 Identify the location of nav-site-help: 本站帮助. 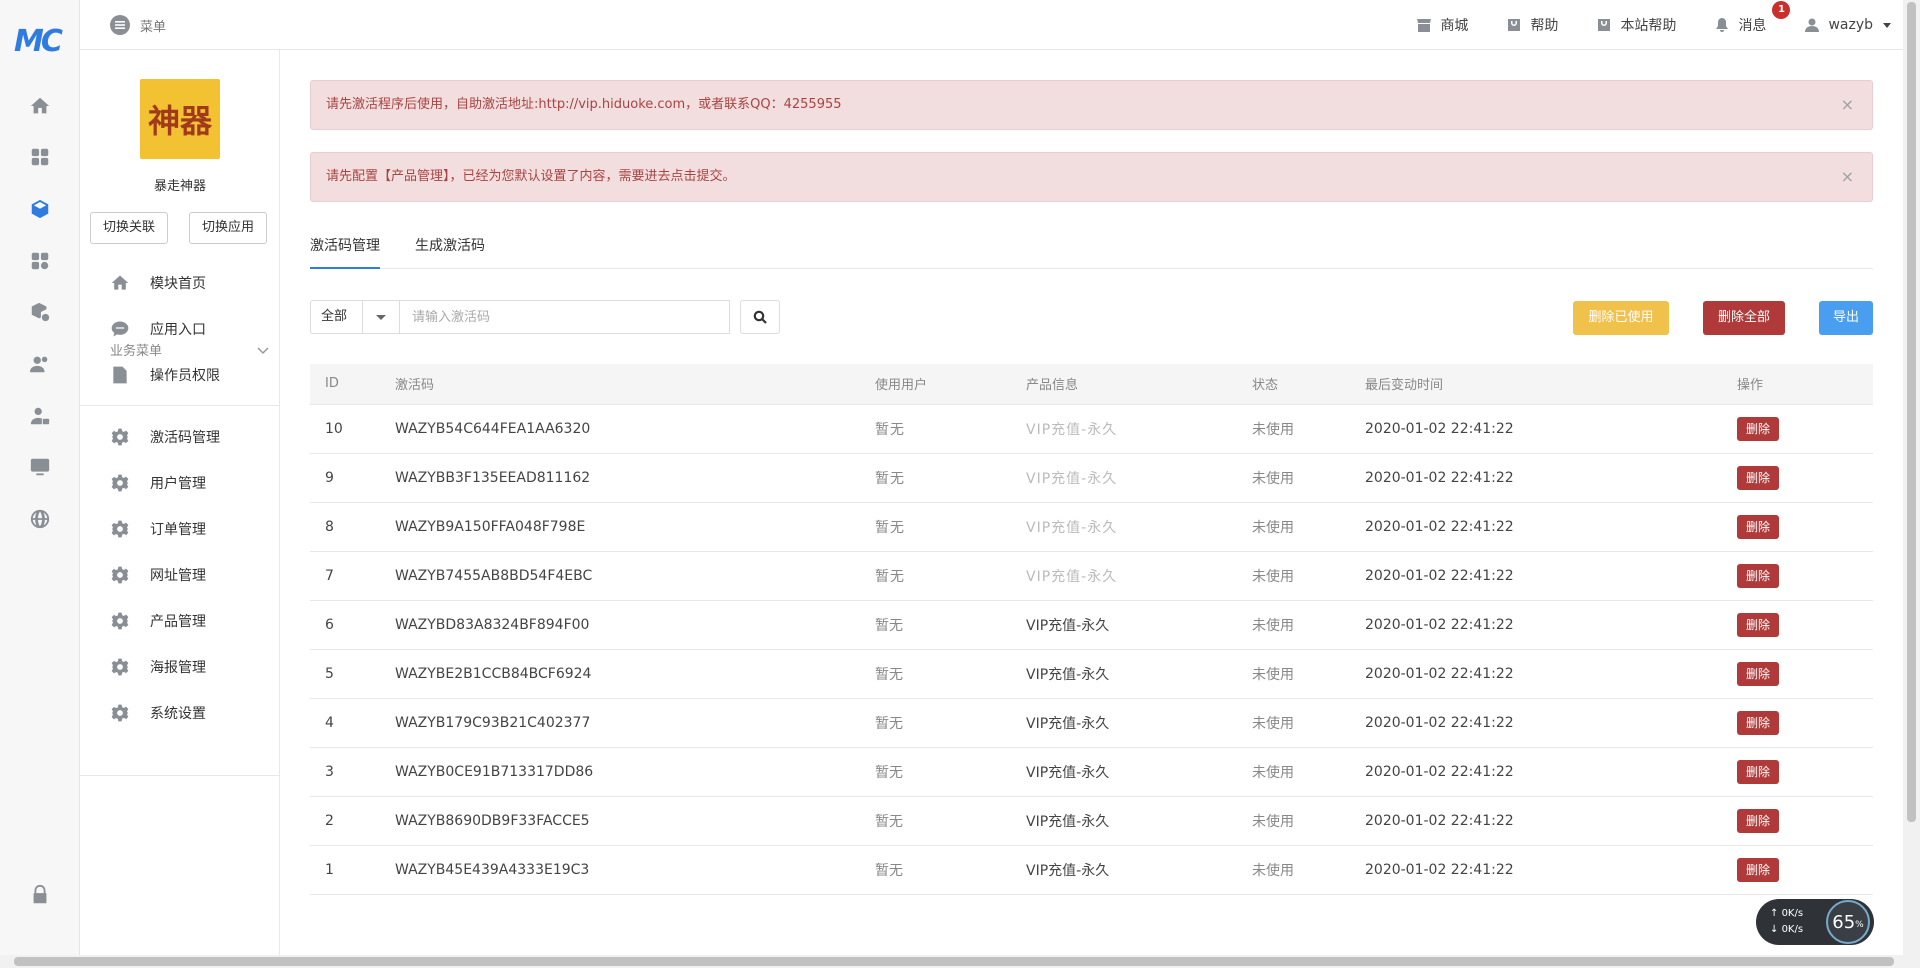
(1636, 25).